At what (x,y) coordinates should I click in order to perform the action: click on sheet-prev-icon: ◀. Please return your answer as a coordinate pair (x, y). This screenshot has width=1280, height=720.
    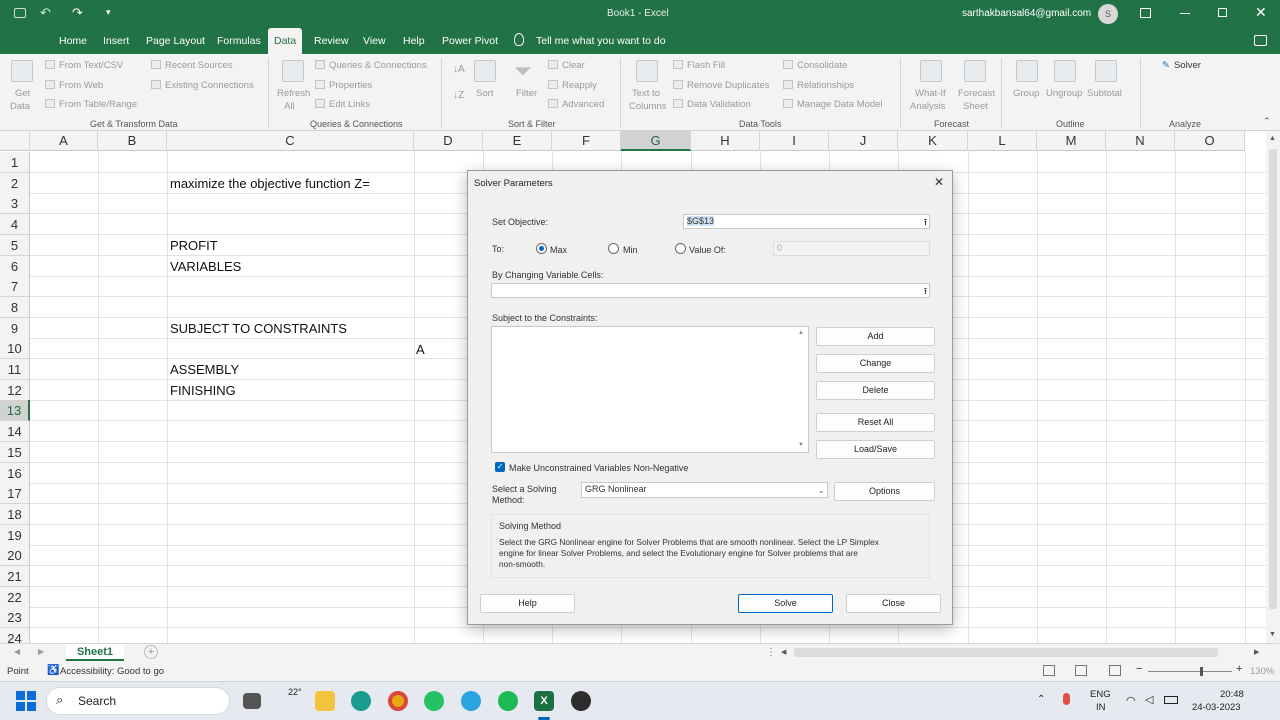
    Looking at the image, I should click on (17, 651).